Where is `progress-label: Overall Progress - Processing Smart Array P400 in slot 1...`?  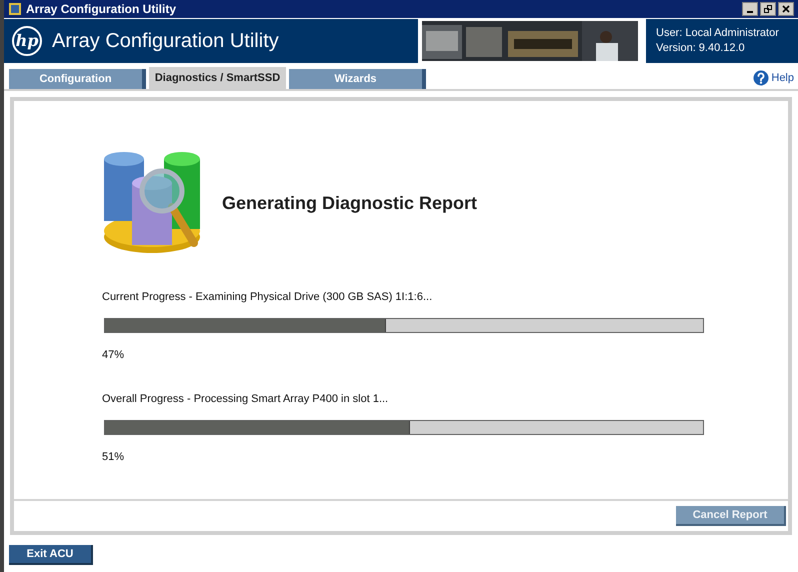 progress-label: Overall Progress - Processing Smart Array P400 in slot 1... is located at coordinates (246, 399).